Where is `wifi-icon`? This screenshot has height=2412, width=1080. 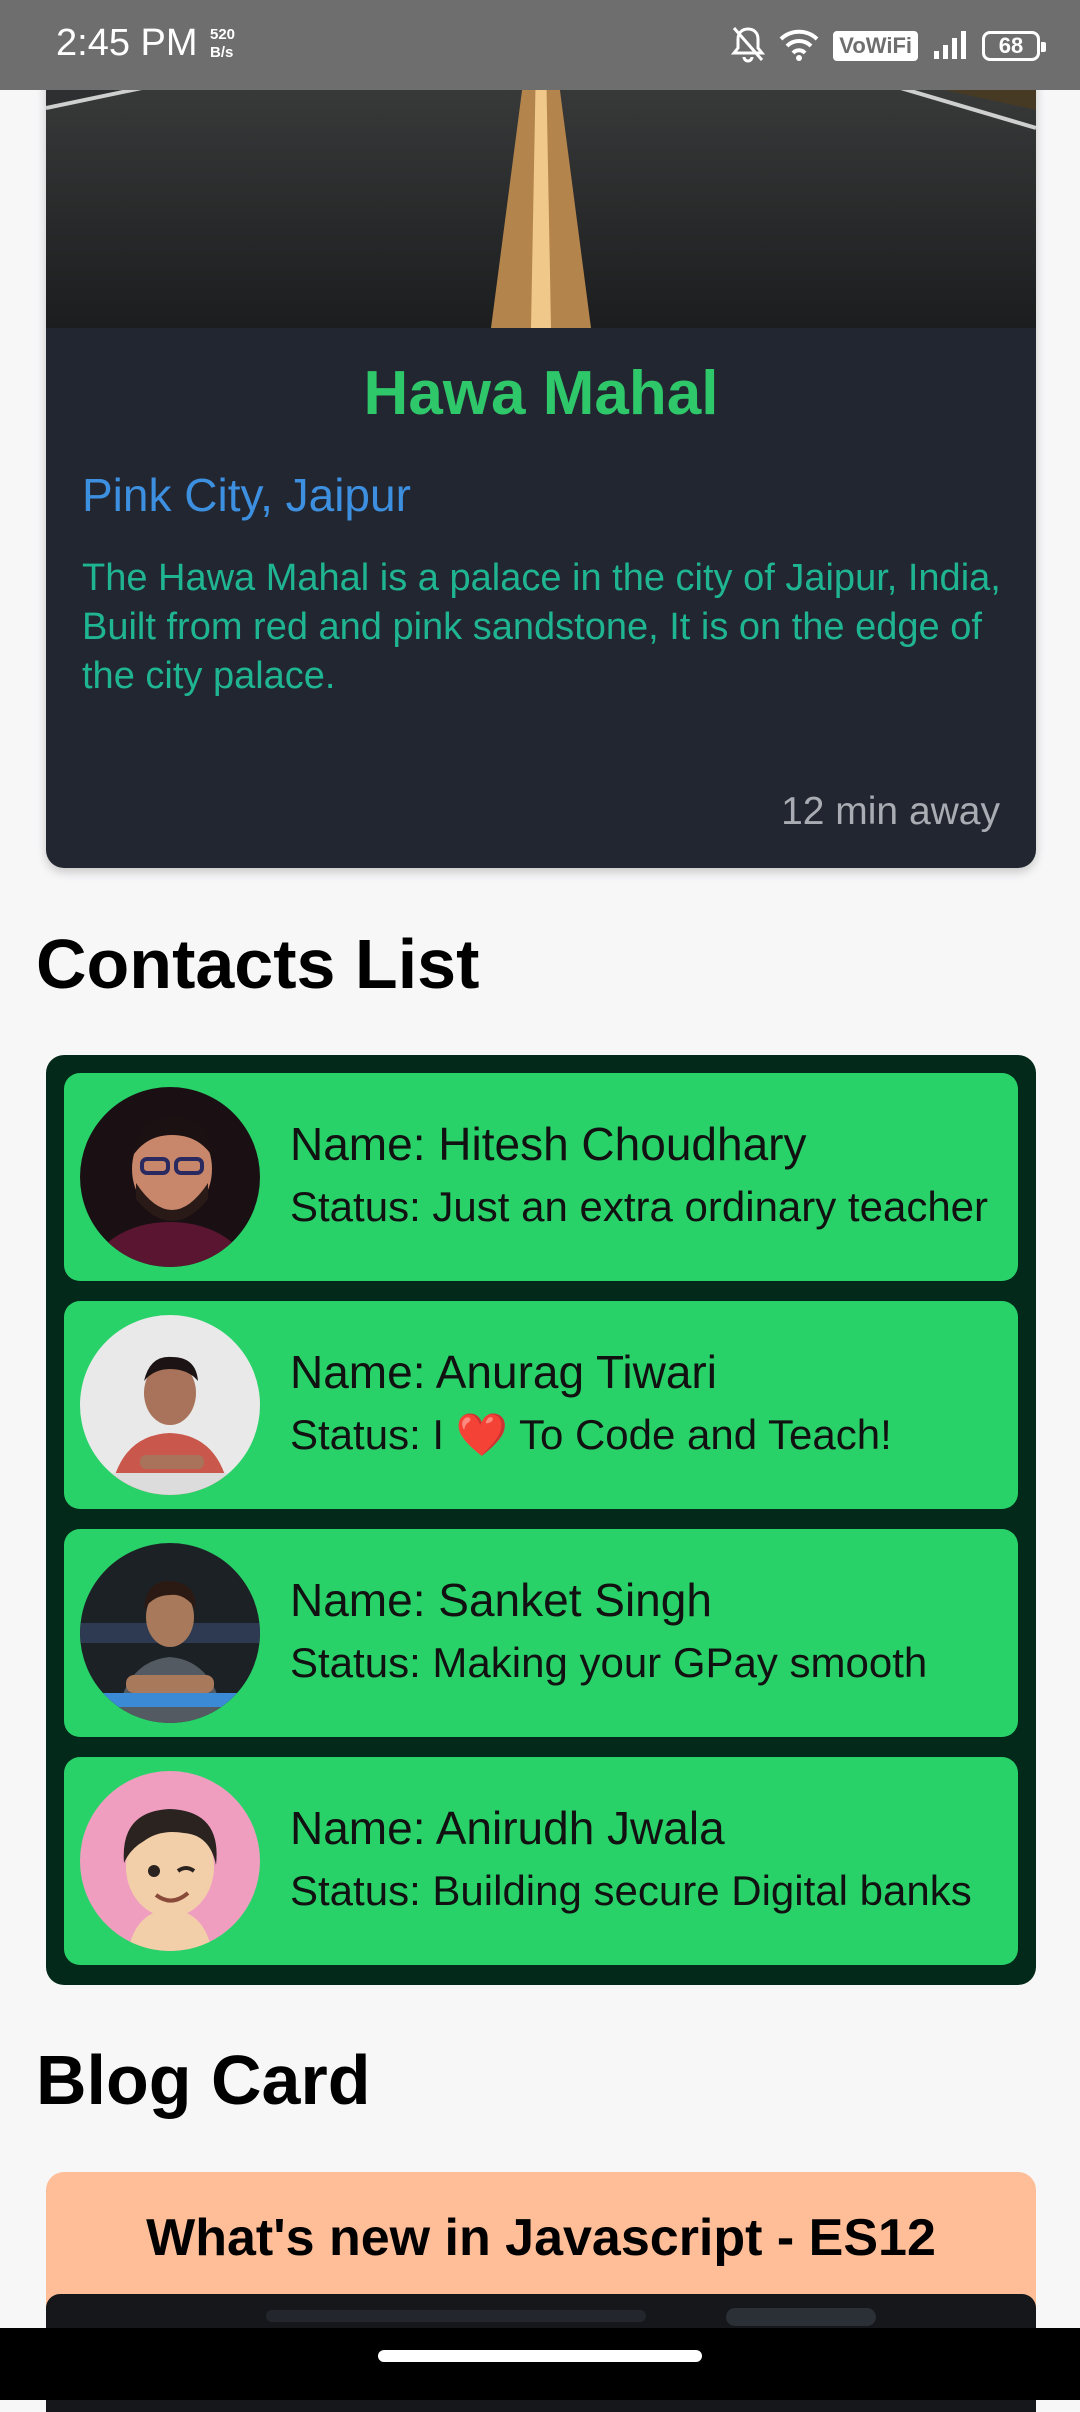 wifi-icon is located at coordinates (799, 46).